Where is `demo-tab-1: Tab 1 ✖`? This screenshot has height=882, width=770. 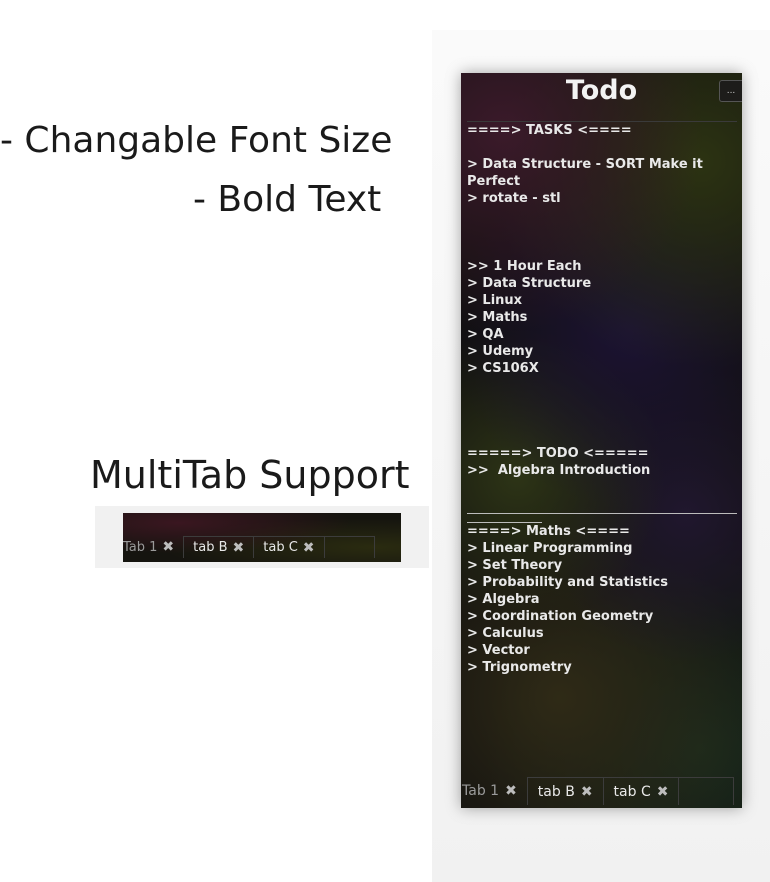
demo-tab-1: Tab 1 ✖ is located at coordinates (154, 547).